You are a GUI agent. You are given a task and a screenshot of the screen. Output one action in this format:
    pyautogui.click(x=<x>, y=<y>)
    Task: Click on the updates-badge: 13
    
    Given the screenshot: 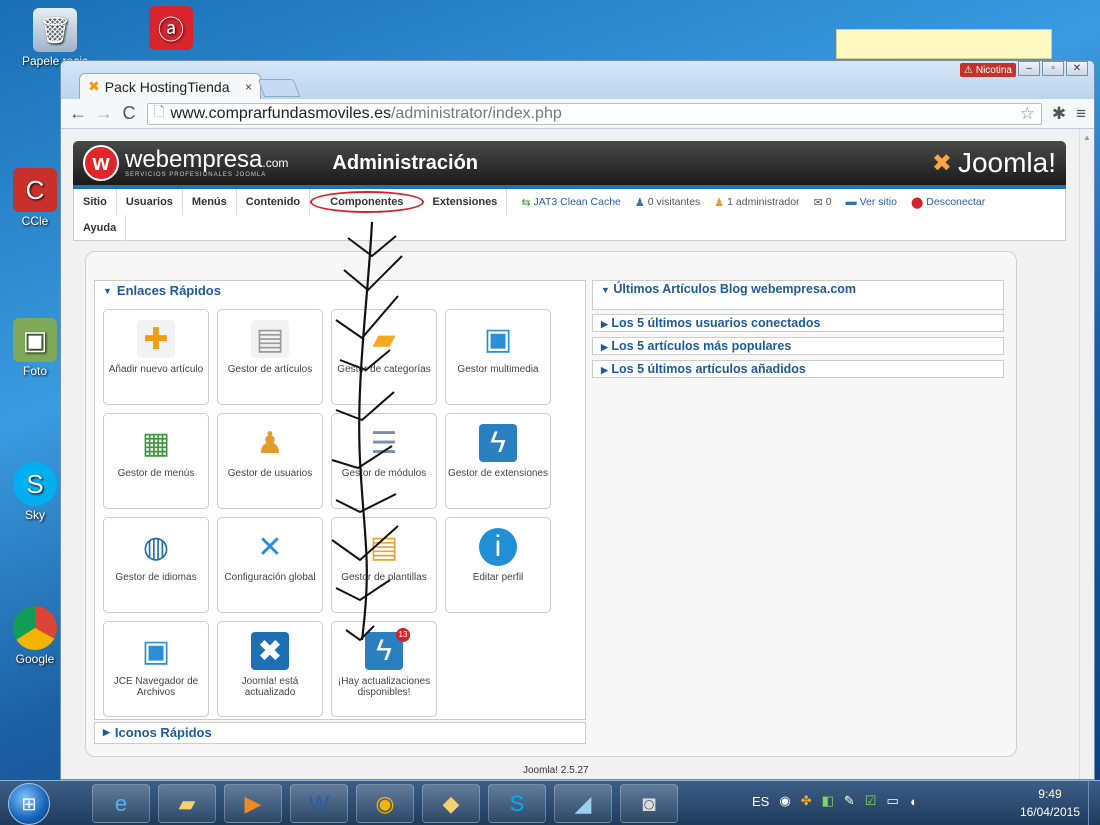 What is the action you would take?
    pyautogui.click(x=403, y=635)
    